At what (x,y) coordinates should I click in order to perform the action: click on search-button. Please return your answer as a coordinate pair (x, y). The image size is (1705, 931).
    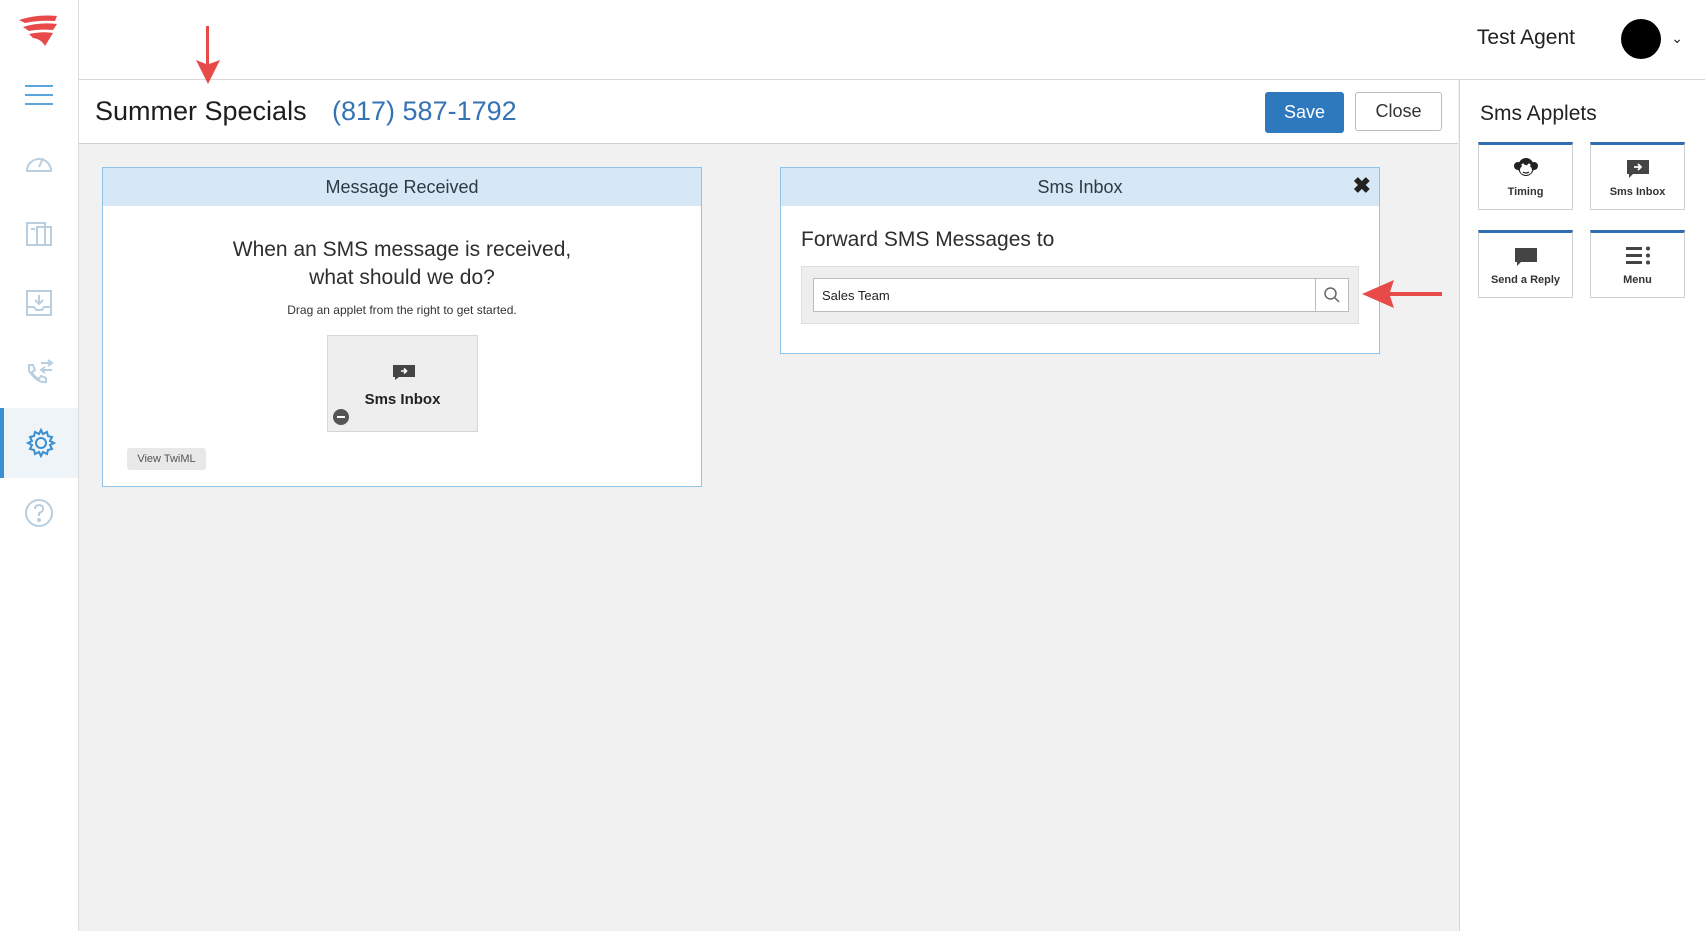
    Looking at the image, I should click on (1332, 295).